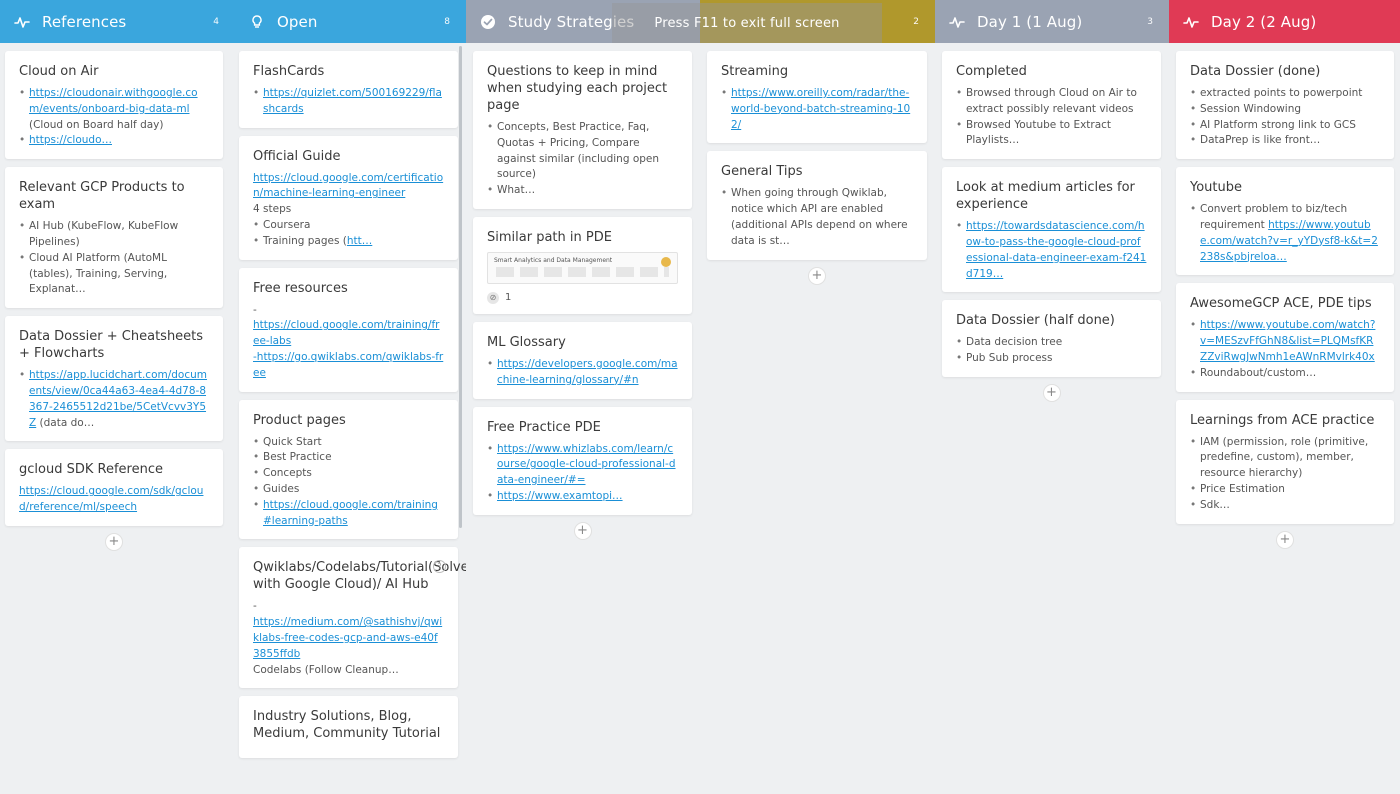 This screenshot has height=794, width=1400. Describe the element at coordinates (755, 71) in the screenshot. I see `card-title: Streaming` at that location.